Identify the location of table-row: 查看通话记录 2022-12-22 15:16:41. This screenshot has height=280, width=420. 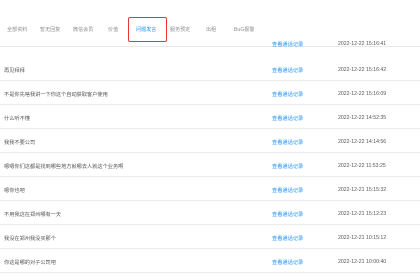
(210, 42).